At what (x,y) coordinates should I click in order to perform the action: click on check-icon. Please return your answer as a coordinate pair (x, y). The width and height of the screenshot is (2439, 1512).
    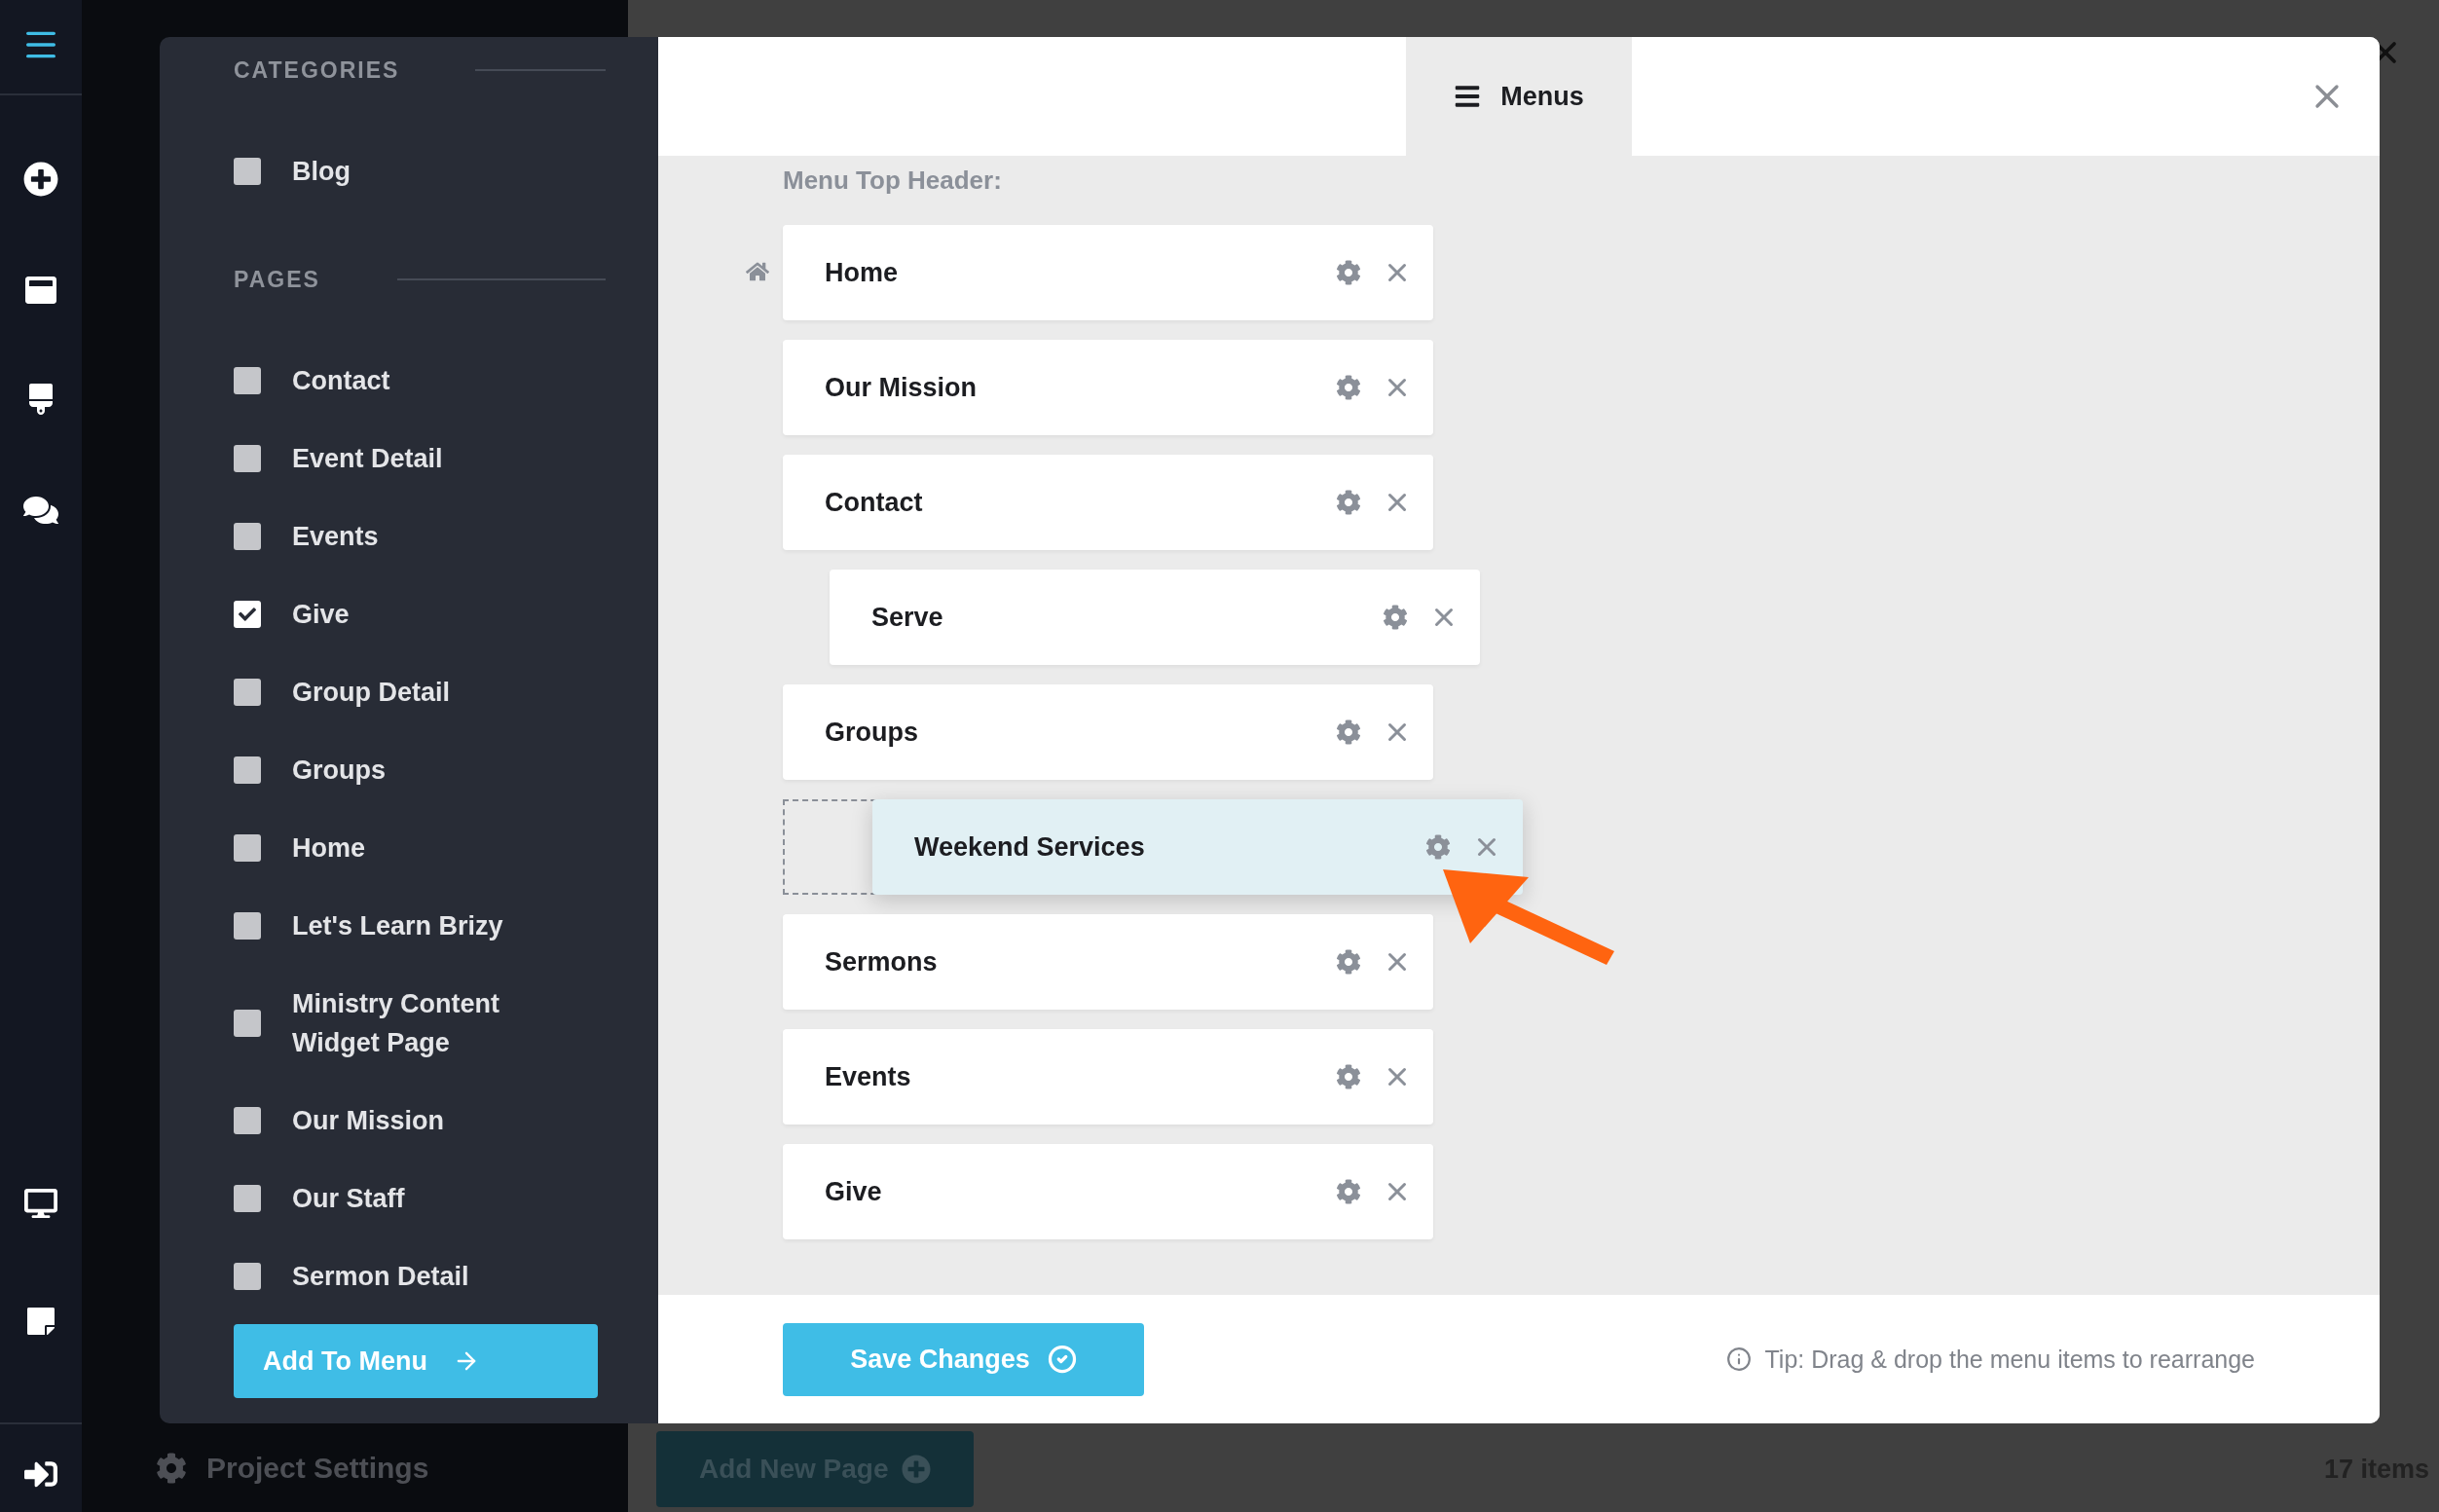
    Looking at the image, I should click on (247, 614).